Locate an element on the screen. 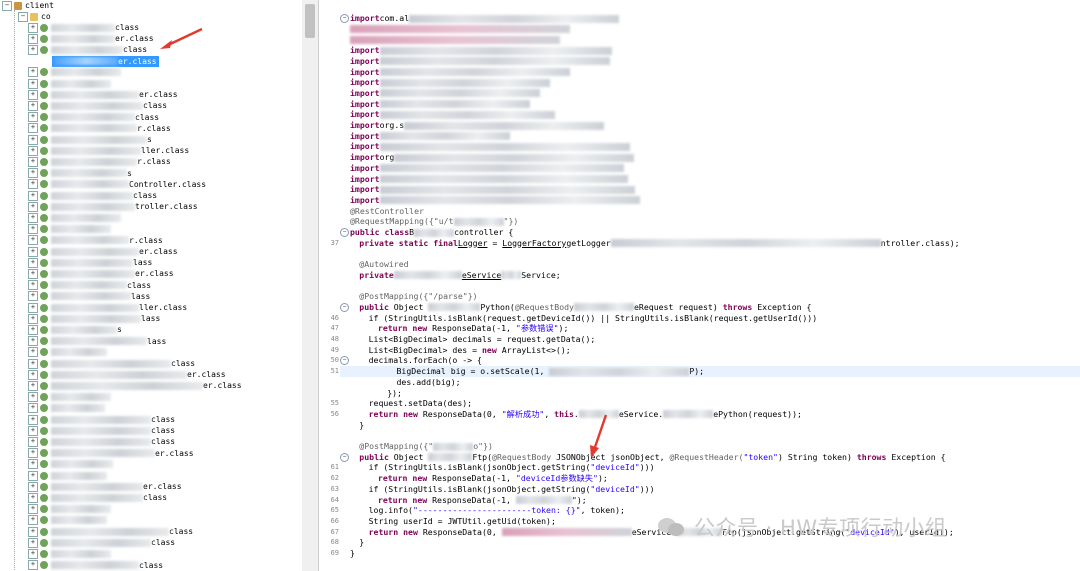 This screenshot has width=1080, height=571. tree-item: + Controller.class is located at coordinates (117, 184).